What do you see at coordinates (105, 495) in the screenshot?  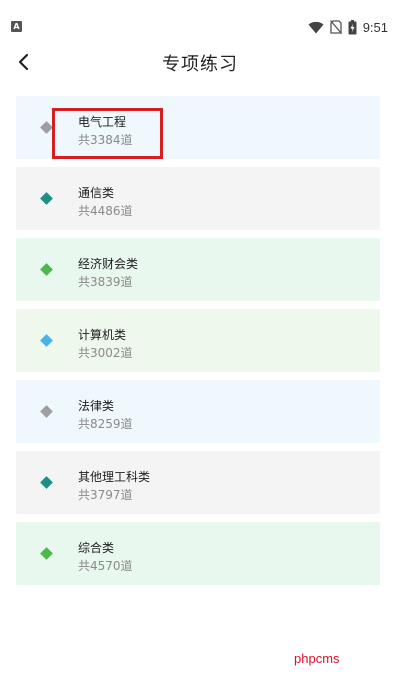 I see `category-count: 共3797道` at bounding box center [105, 495].